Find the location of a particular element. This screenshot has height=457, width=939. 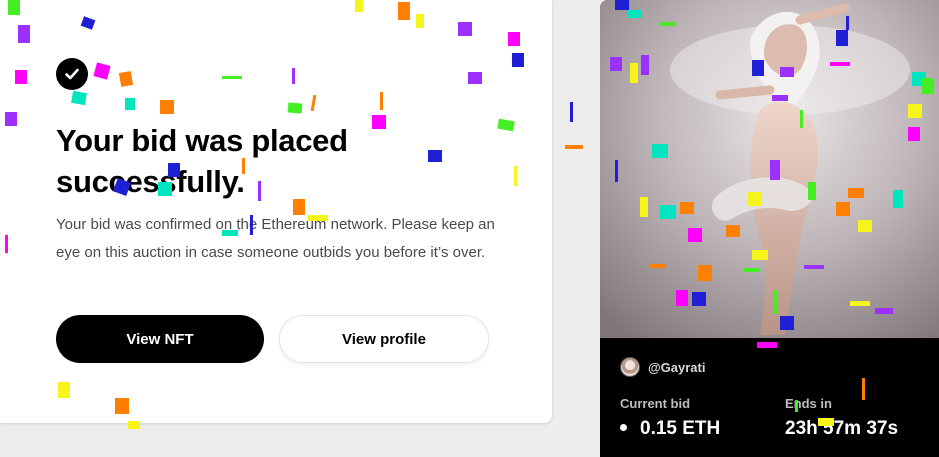

confirmation-title: Your bid was placed successfully. is located at coordinates (202, 161).